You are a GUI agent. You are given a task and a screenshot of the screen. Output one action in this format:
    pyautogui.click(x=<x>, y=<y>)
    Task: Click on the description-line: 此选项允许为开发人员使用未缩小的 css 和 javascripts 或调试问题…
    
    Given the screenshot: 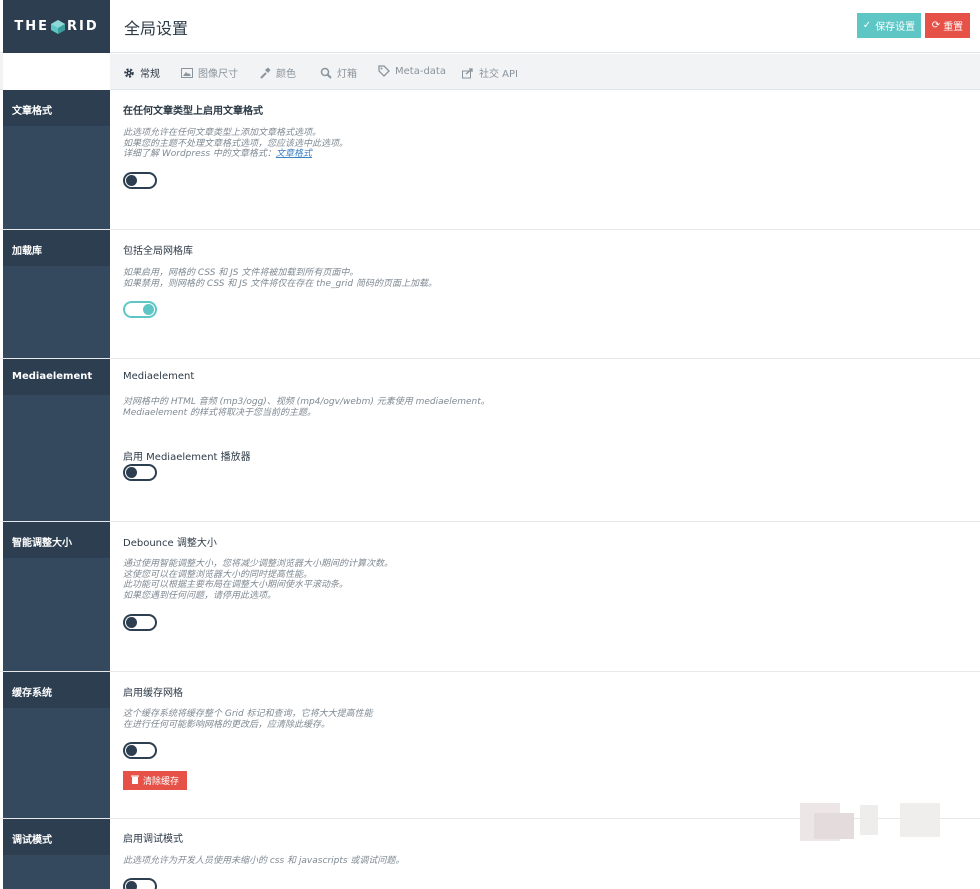 What is the action you would take?
    pyautogui.click(x=264, y=861)
    